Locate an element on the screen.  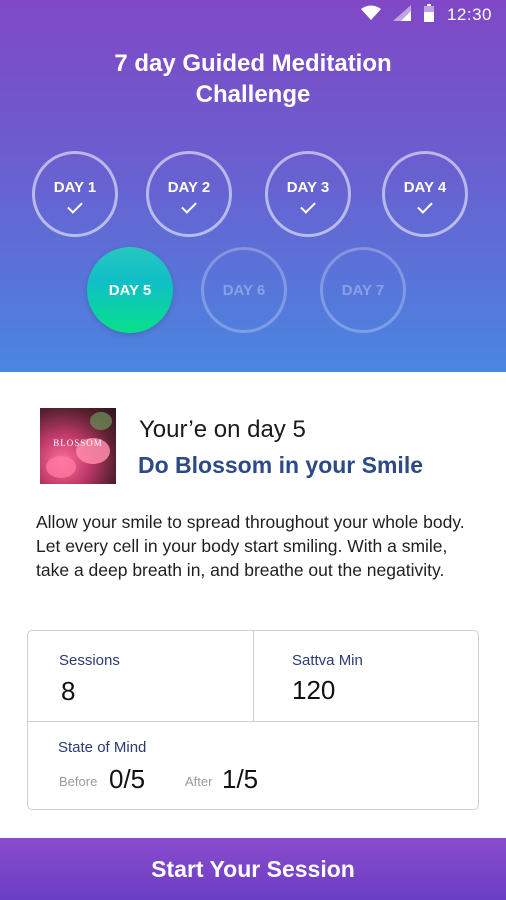
day-label: DAY 1 is located at coordinates (75, 187).